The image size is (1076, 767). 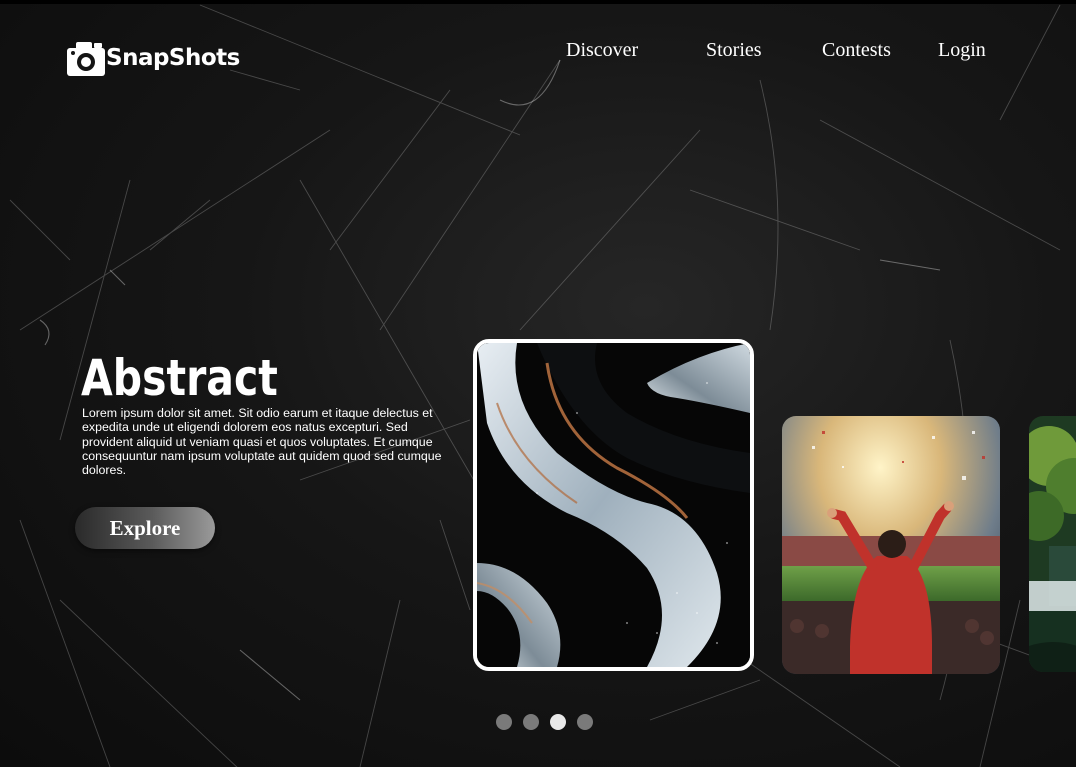 I want to click on stadium-fan-image, so click(x=891, y=545).